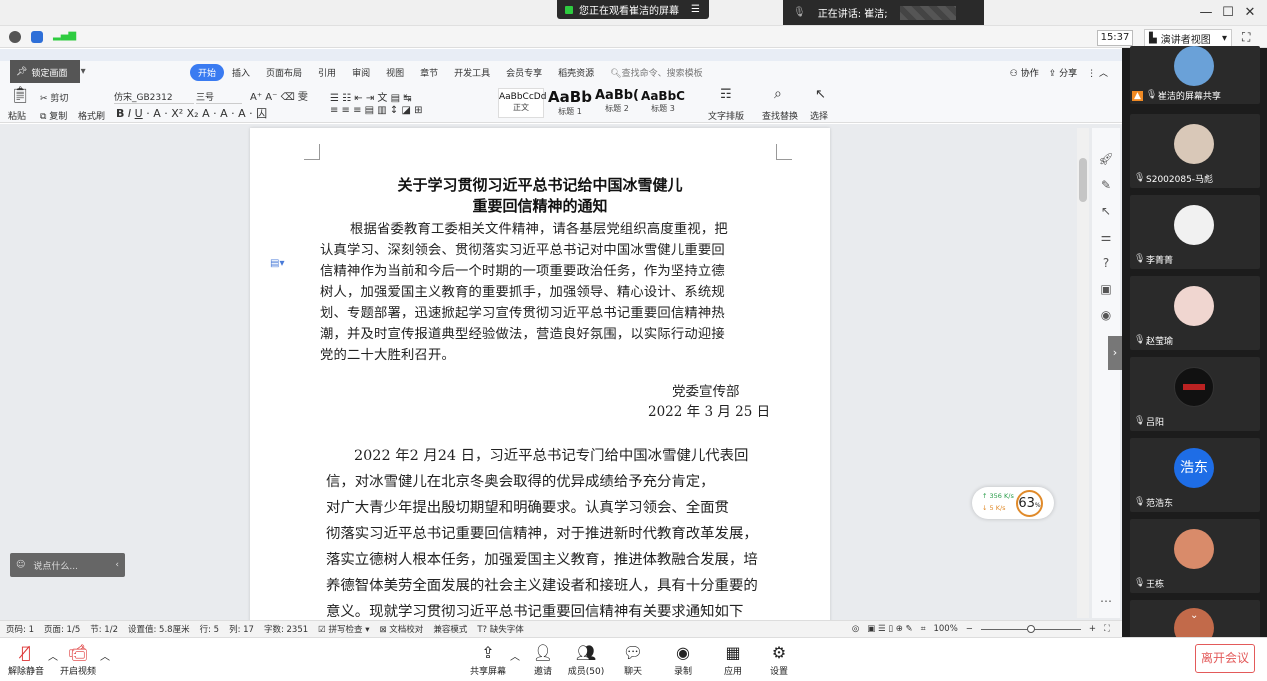 The height and width of the screenshot is (681, 1267). What do you see at coordinates (154, 97) in the screenshot?
I see `font-family-select: 仿宋_GB2312` at bounding box center [154, 97].